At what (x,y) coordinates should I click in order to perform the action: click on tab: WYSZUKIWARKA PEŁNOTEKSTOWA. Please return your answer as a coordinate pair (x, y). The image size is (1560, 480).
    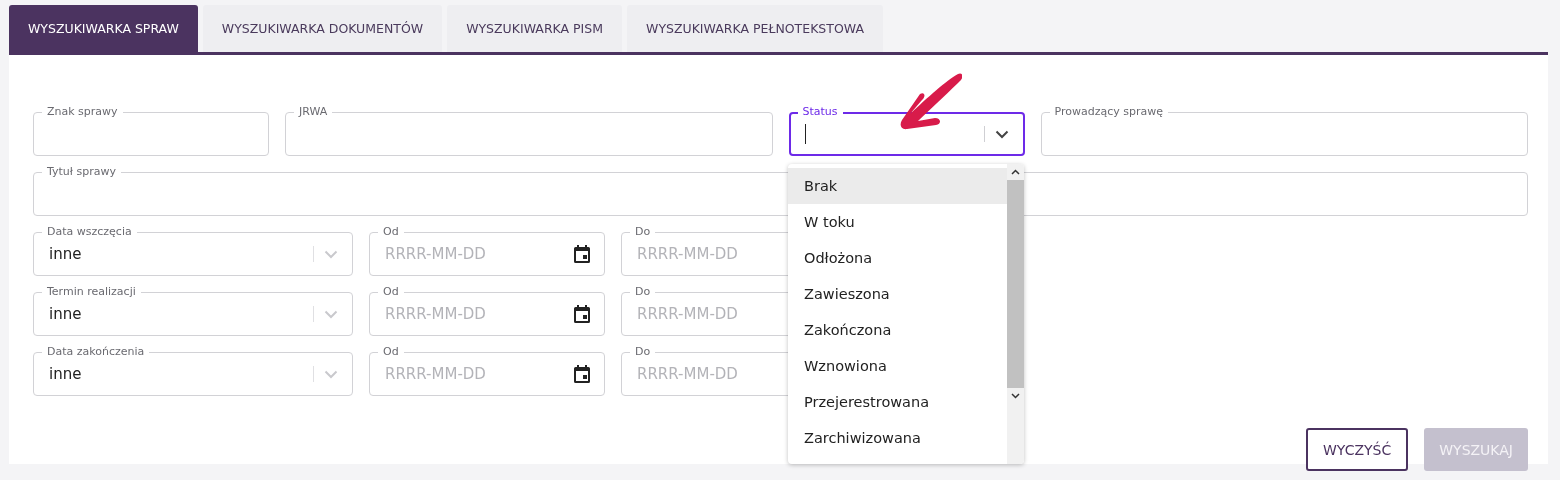
    Looking at the image, I should click on (755, 28).